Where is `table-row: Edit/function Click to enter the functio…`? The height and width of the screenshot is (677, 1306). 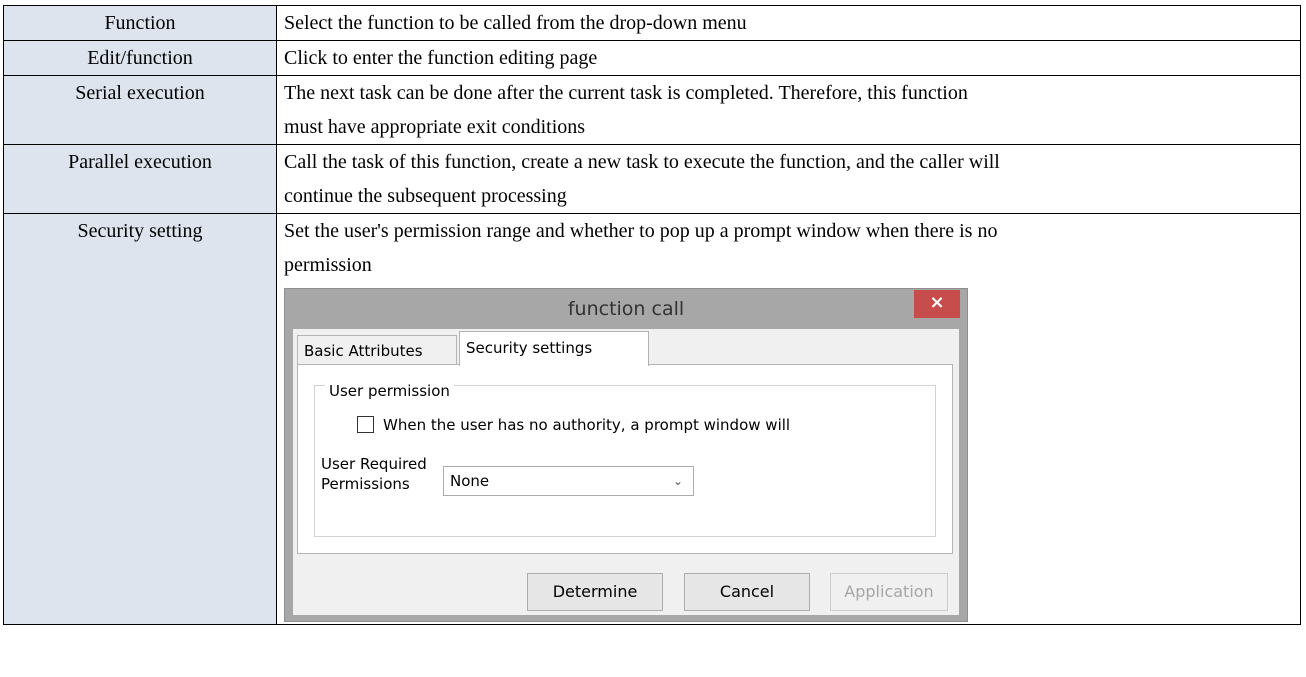 table-row: Edit/function Click to enter the functio… is located at coordinates (652, 58).